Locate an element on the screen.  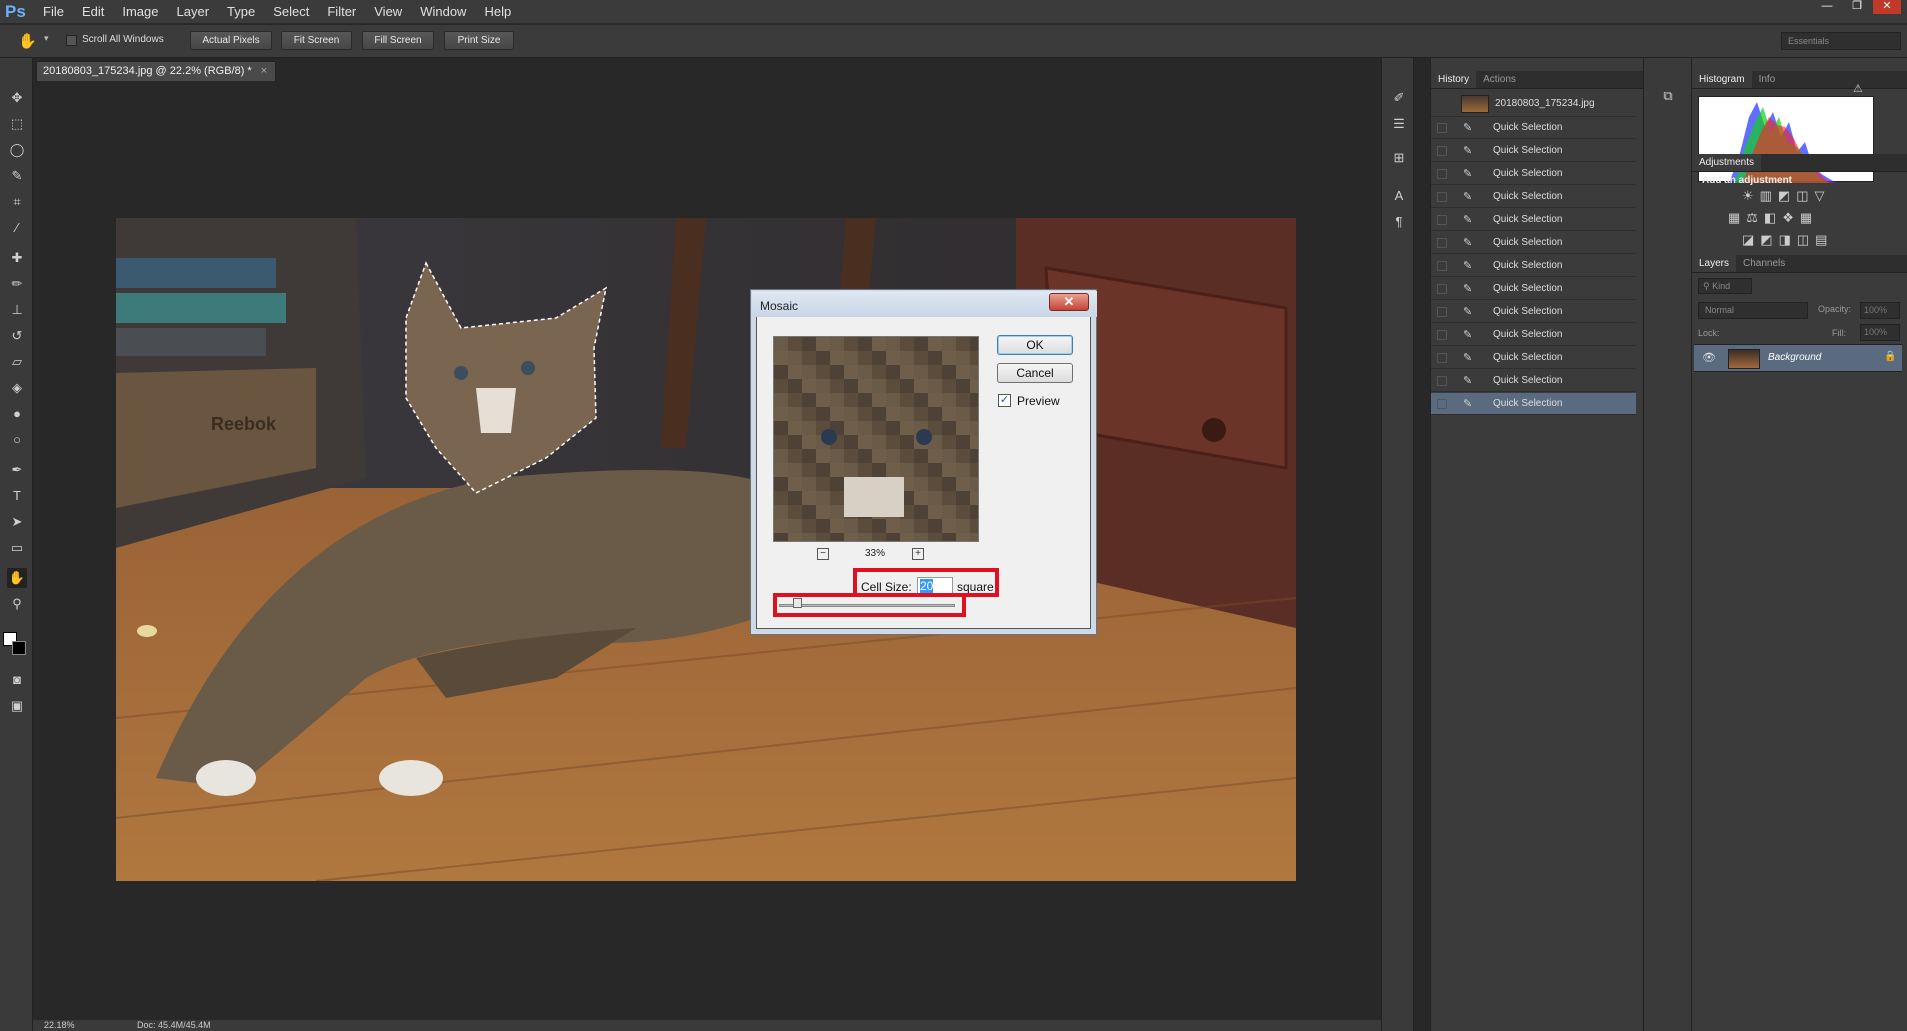
blur-tool-icon: ● is located at coordinates (17, 414).